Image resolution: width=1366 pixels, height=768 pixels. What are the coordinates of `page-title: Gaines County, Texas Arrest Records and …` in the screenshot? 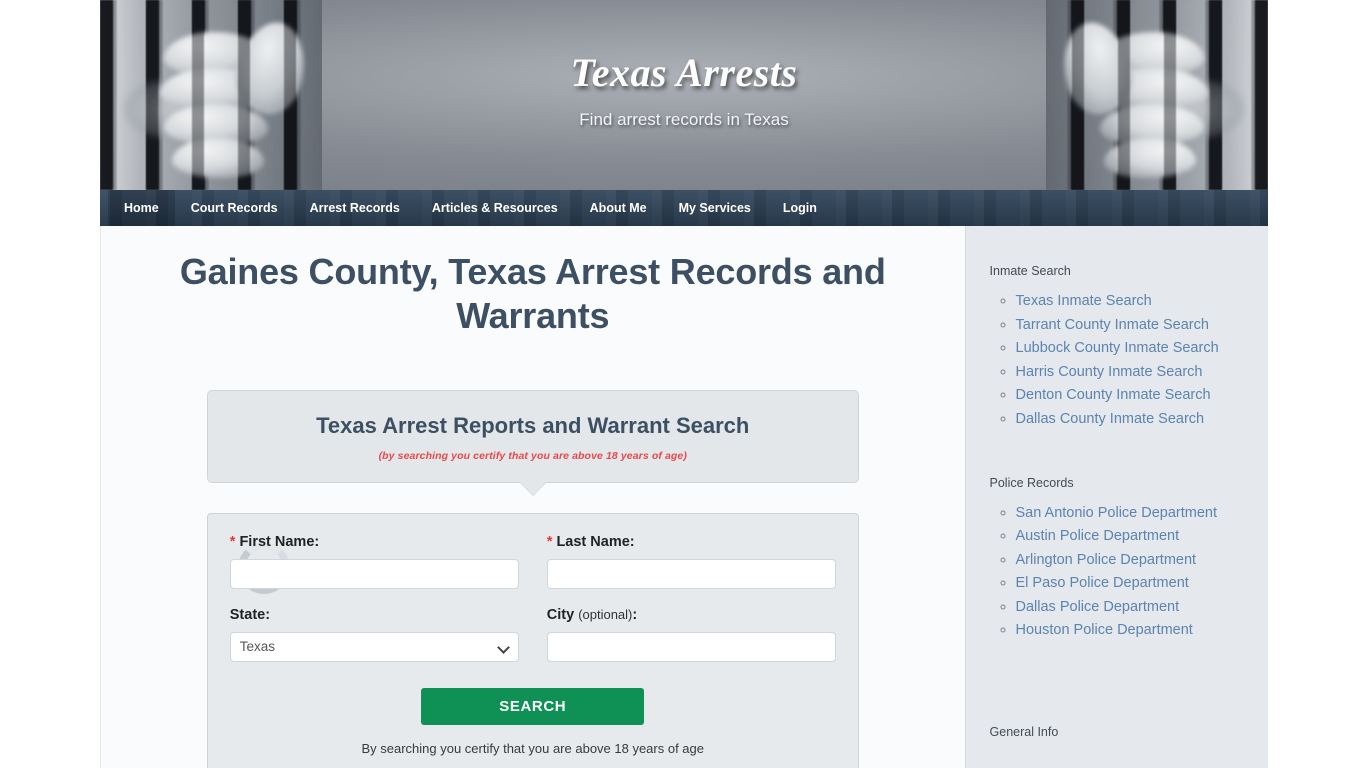 It's located at (532, 293).